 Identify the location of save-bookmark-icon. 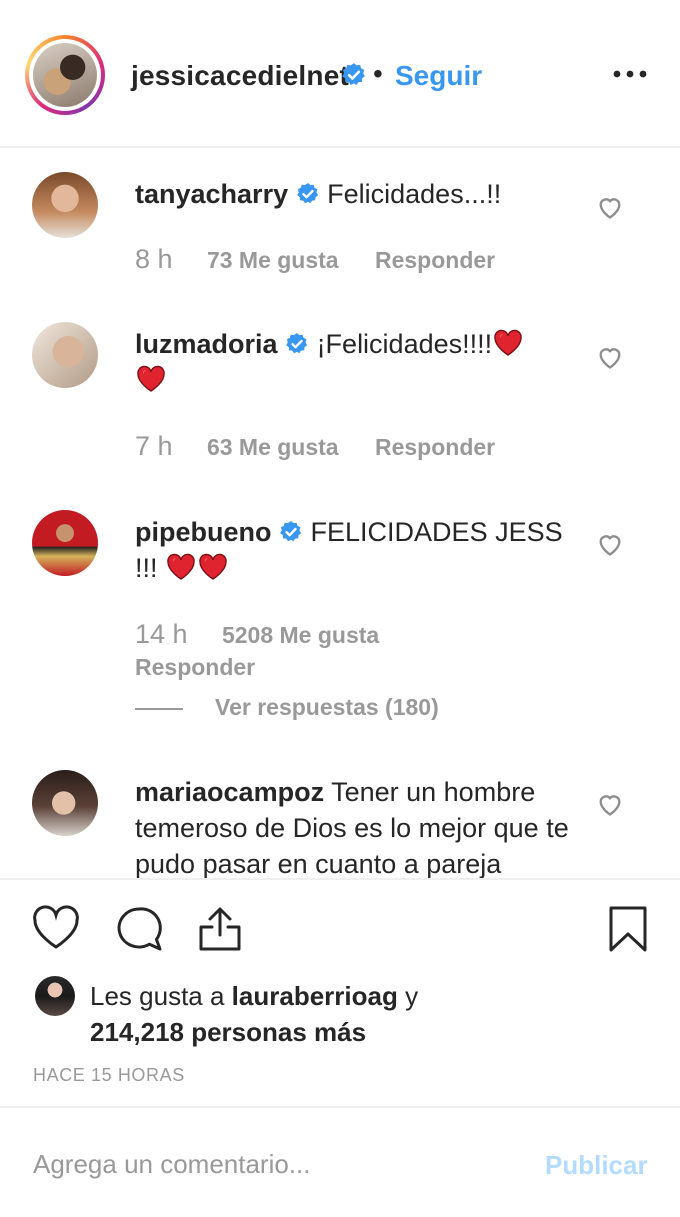
(628, 929).